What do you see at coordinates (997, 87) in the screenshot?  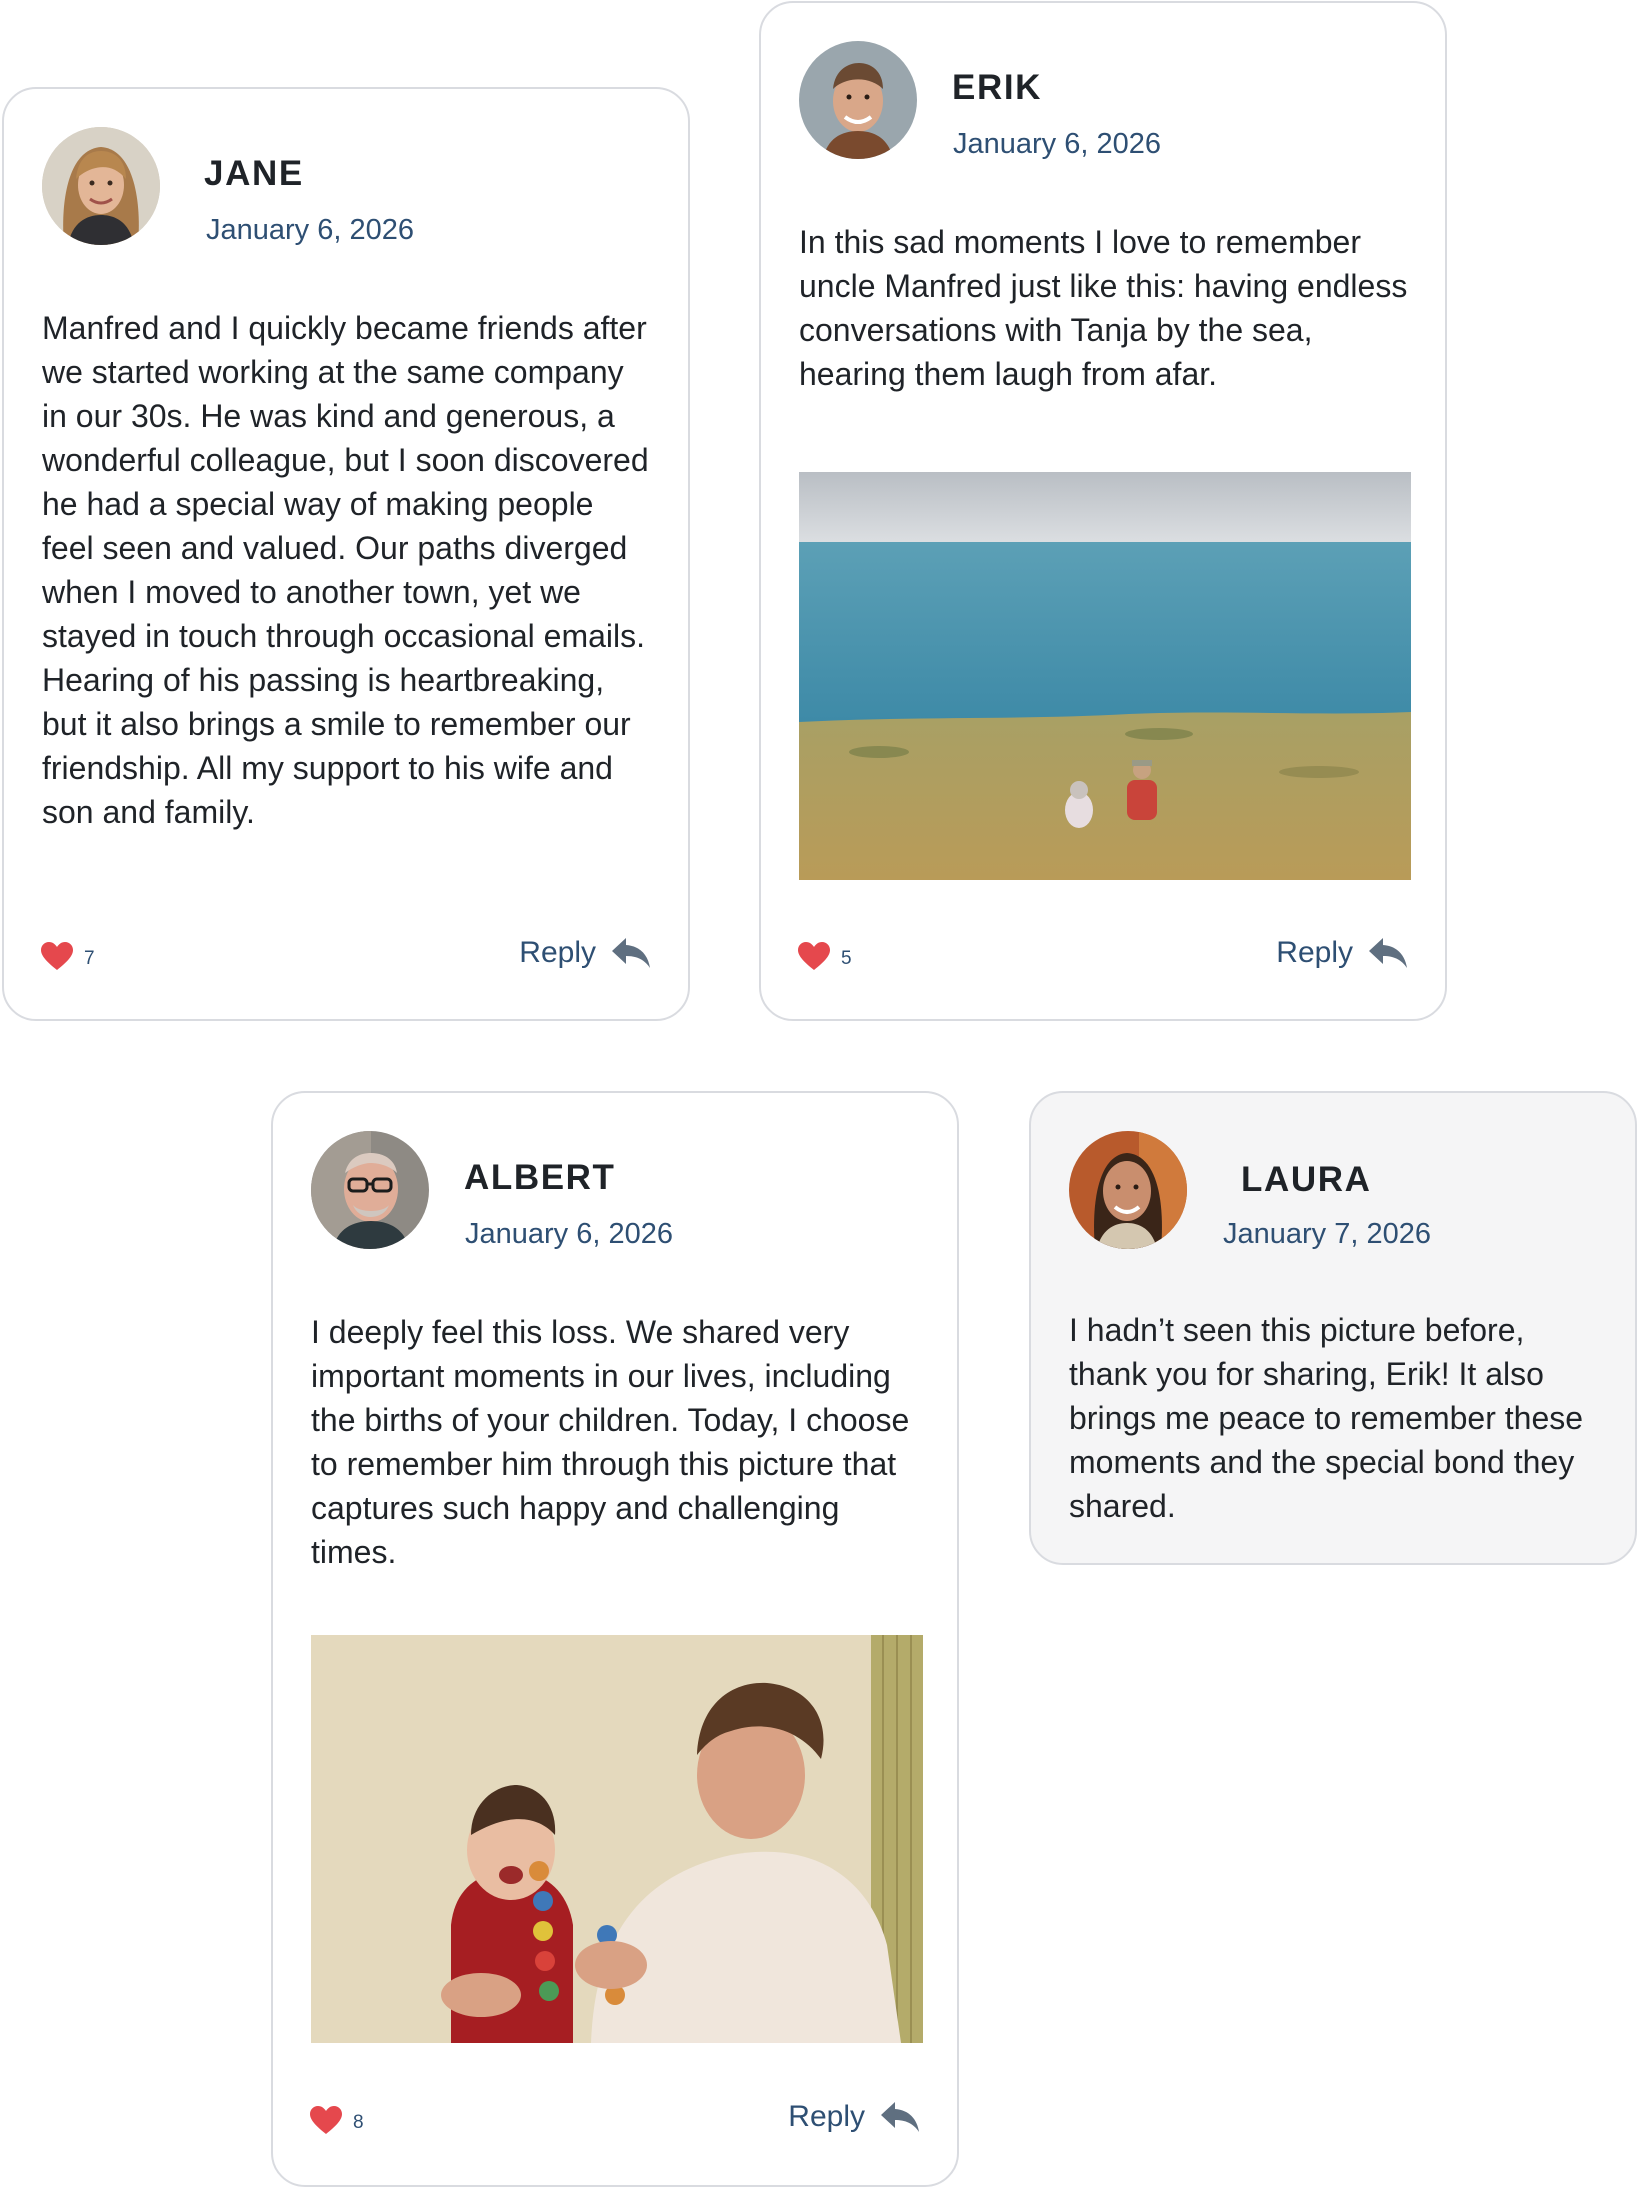 I see `author-name: ERIK` at bounding box center [997, 87].